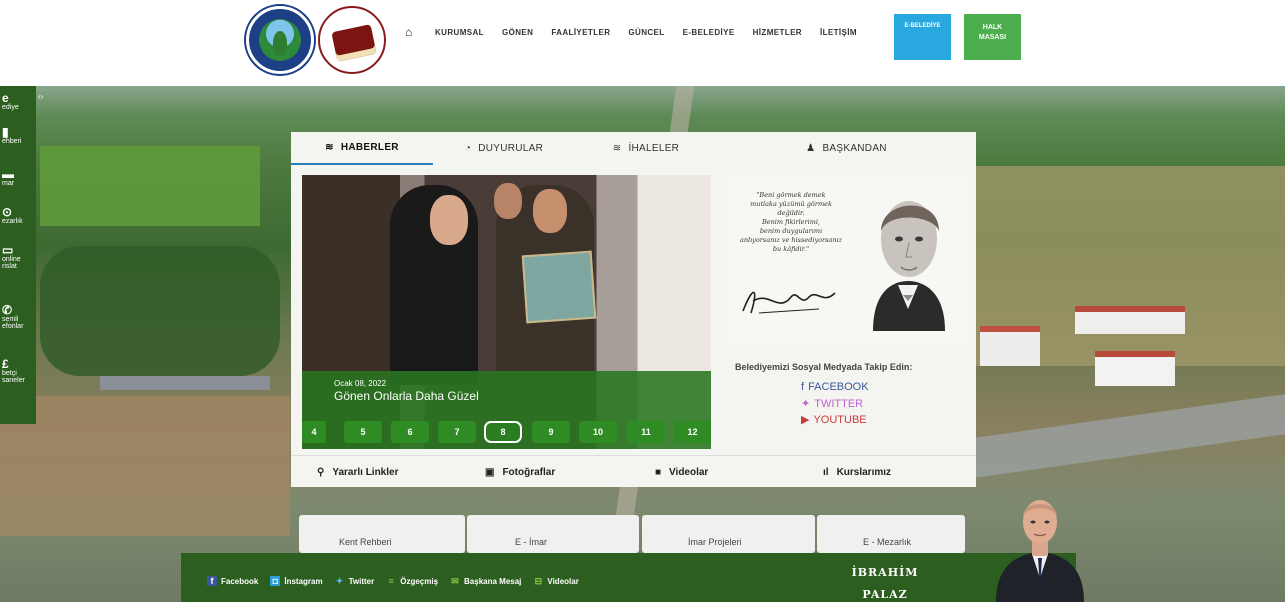 The width and height of the screenshot is (1285, 602). I want to click on news-date: Ocak 08, 2022, so click(360, 383).